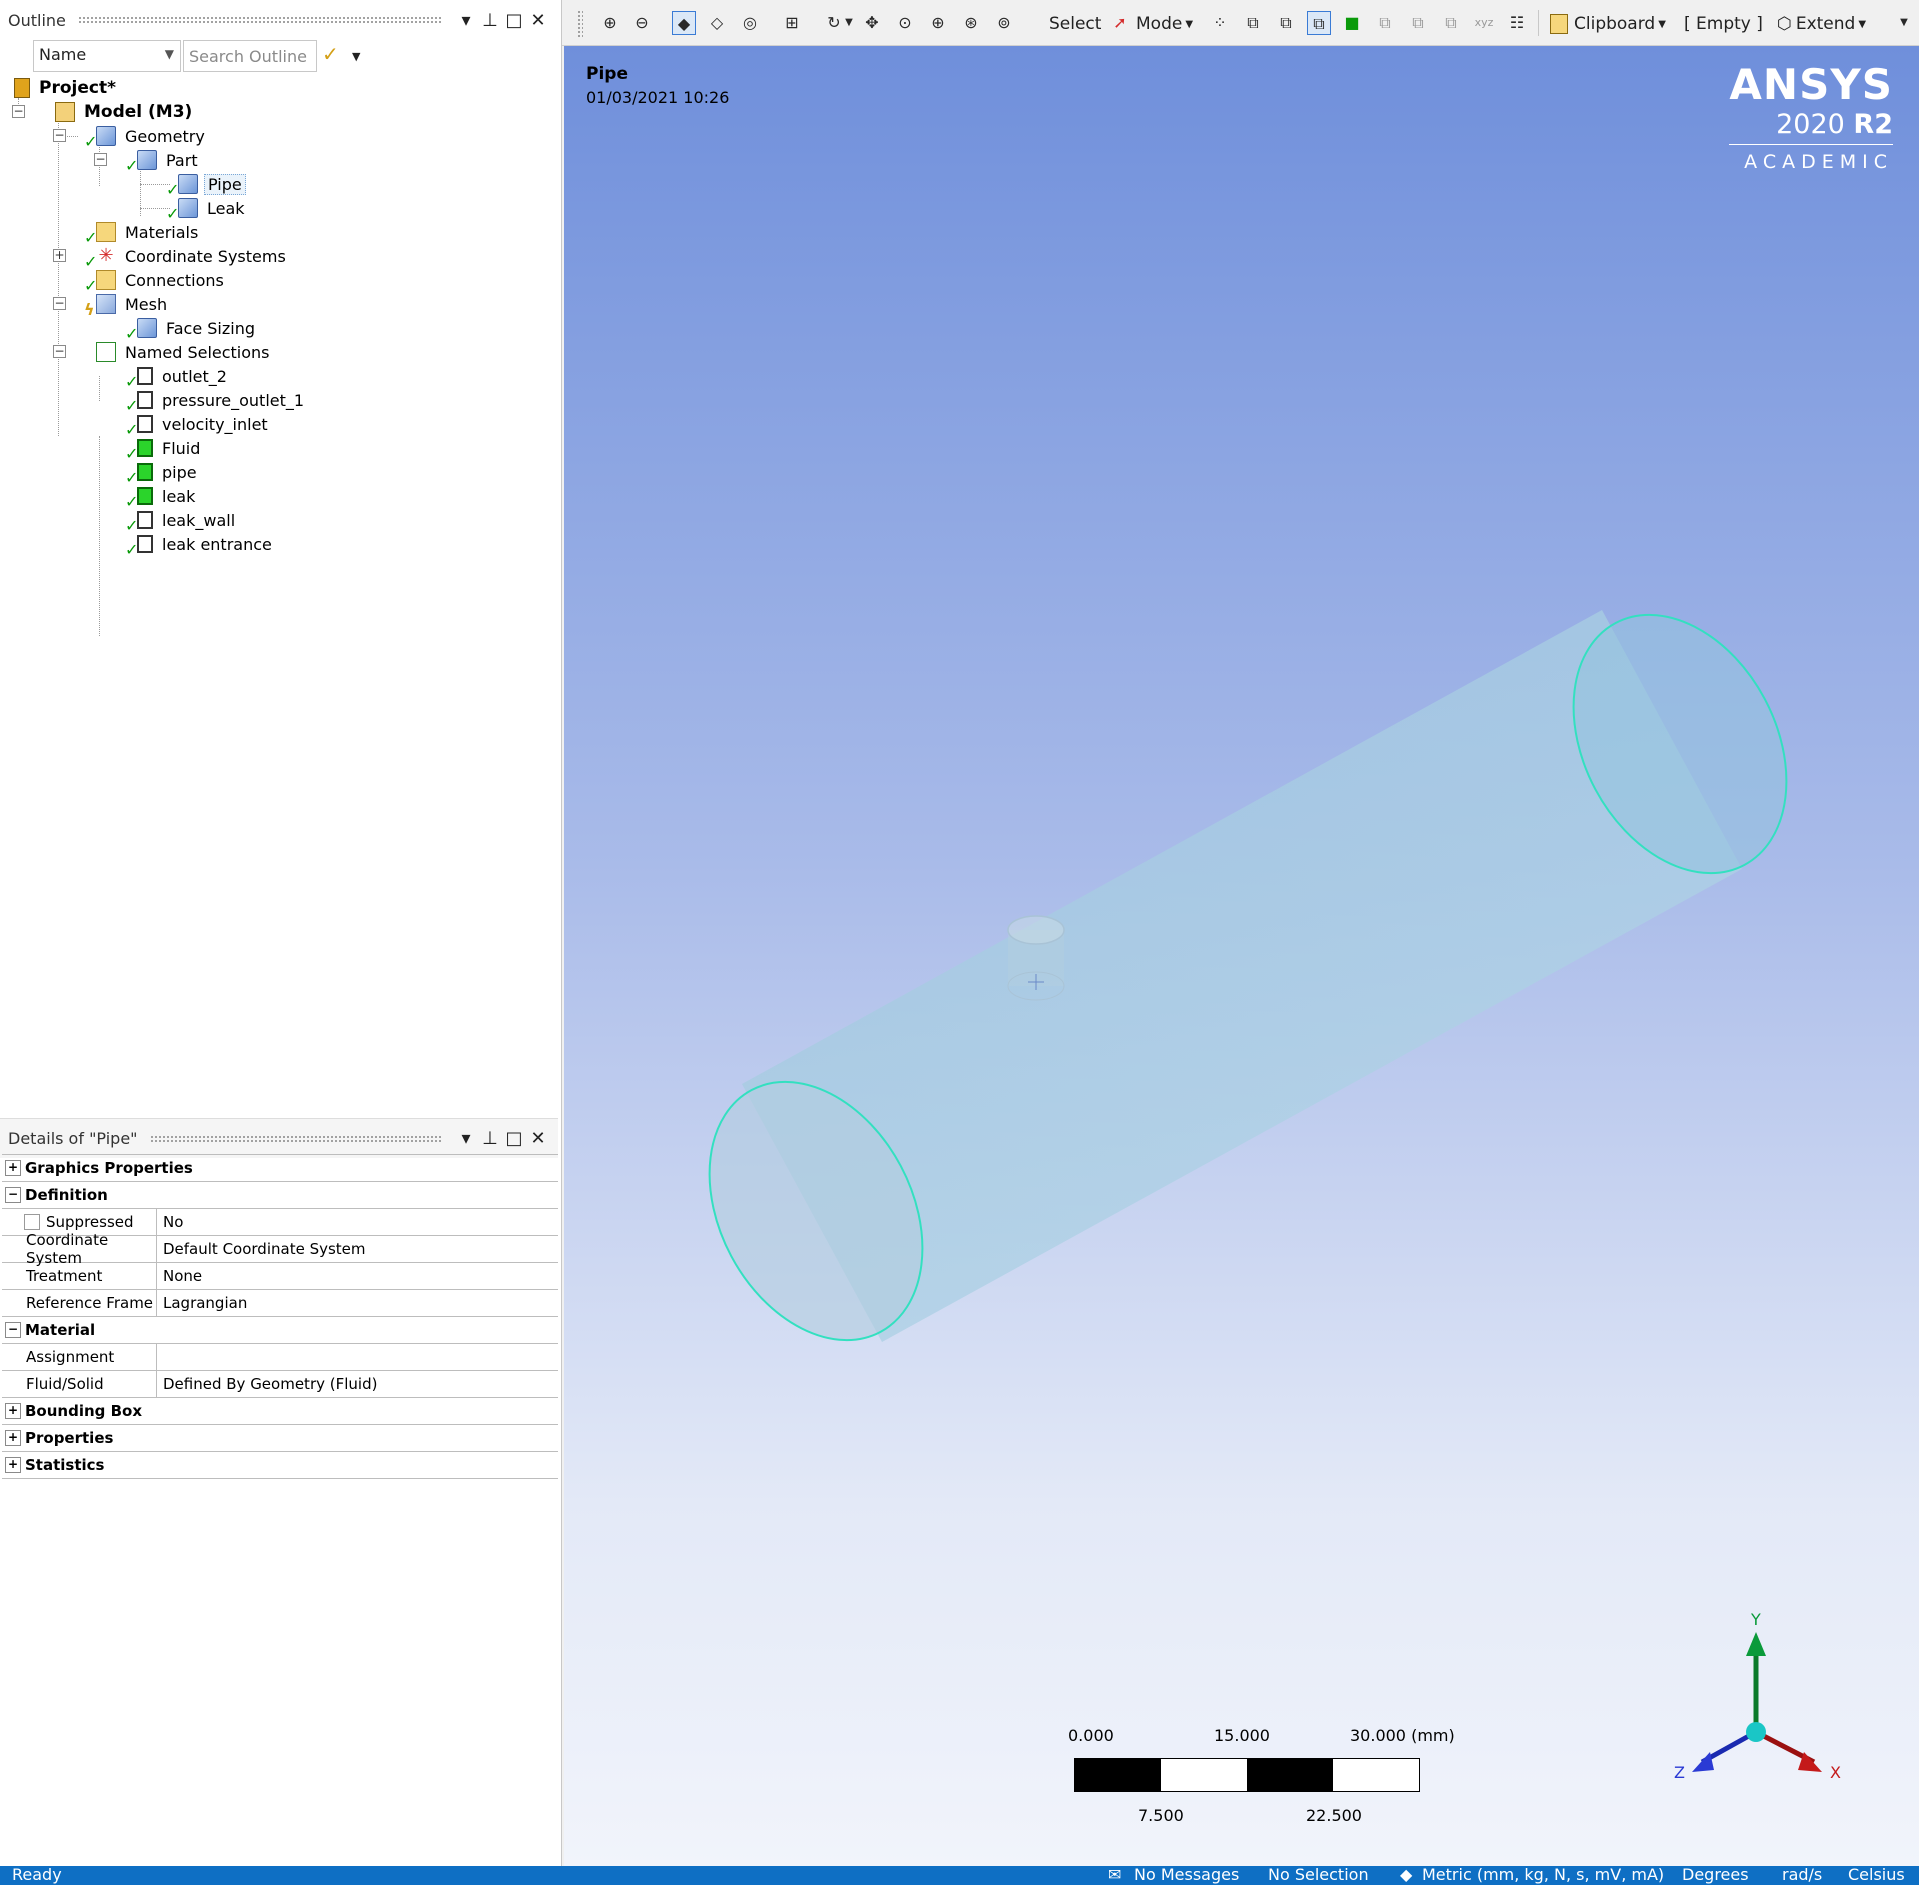 This screenshot has height=1885, width=1919. I want to click on coordinate-icon: xyz, so click(1484, 23).